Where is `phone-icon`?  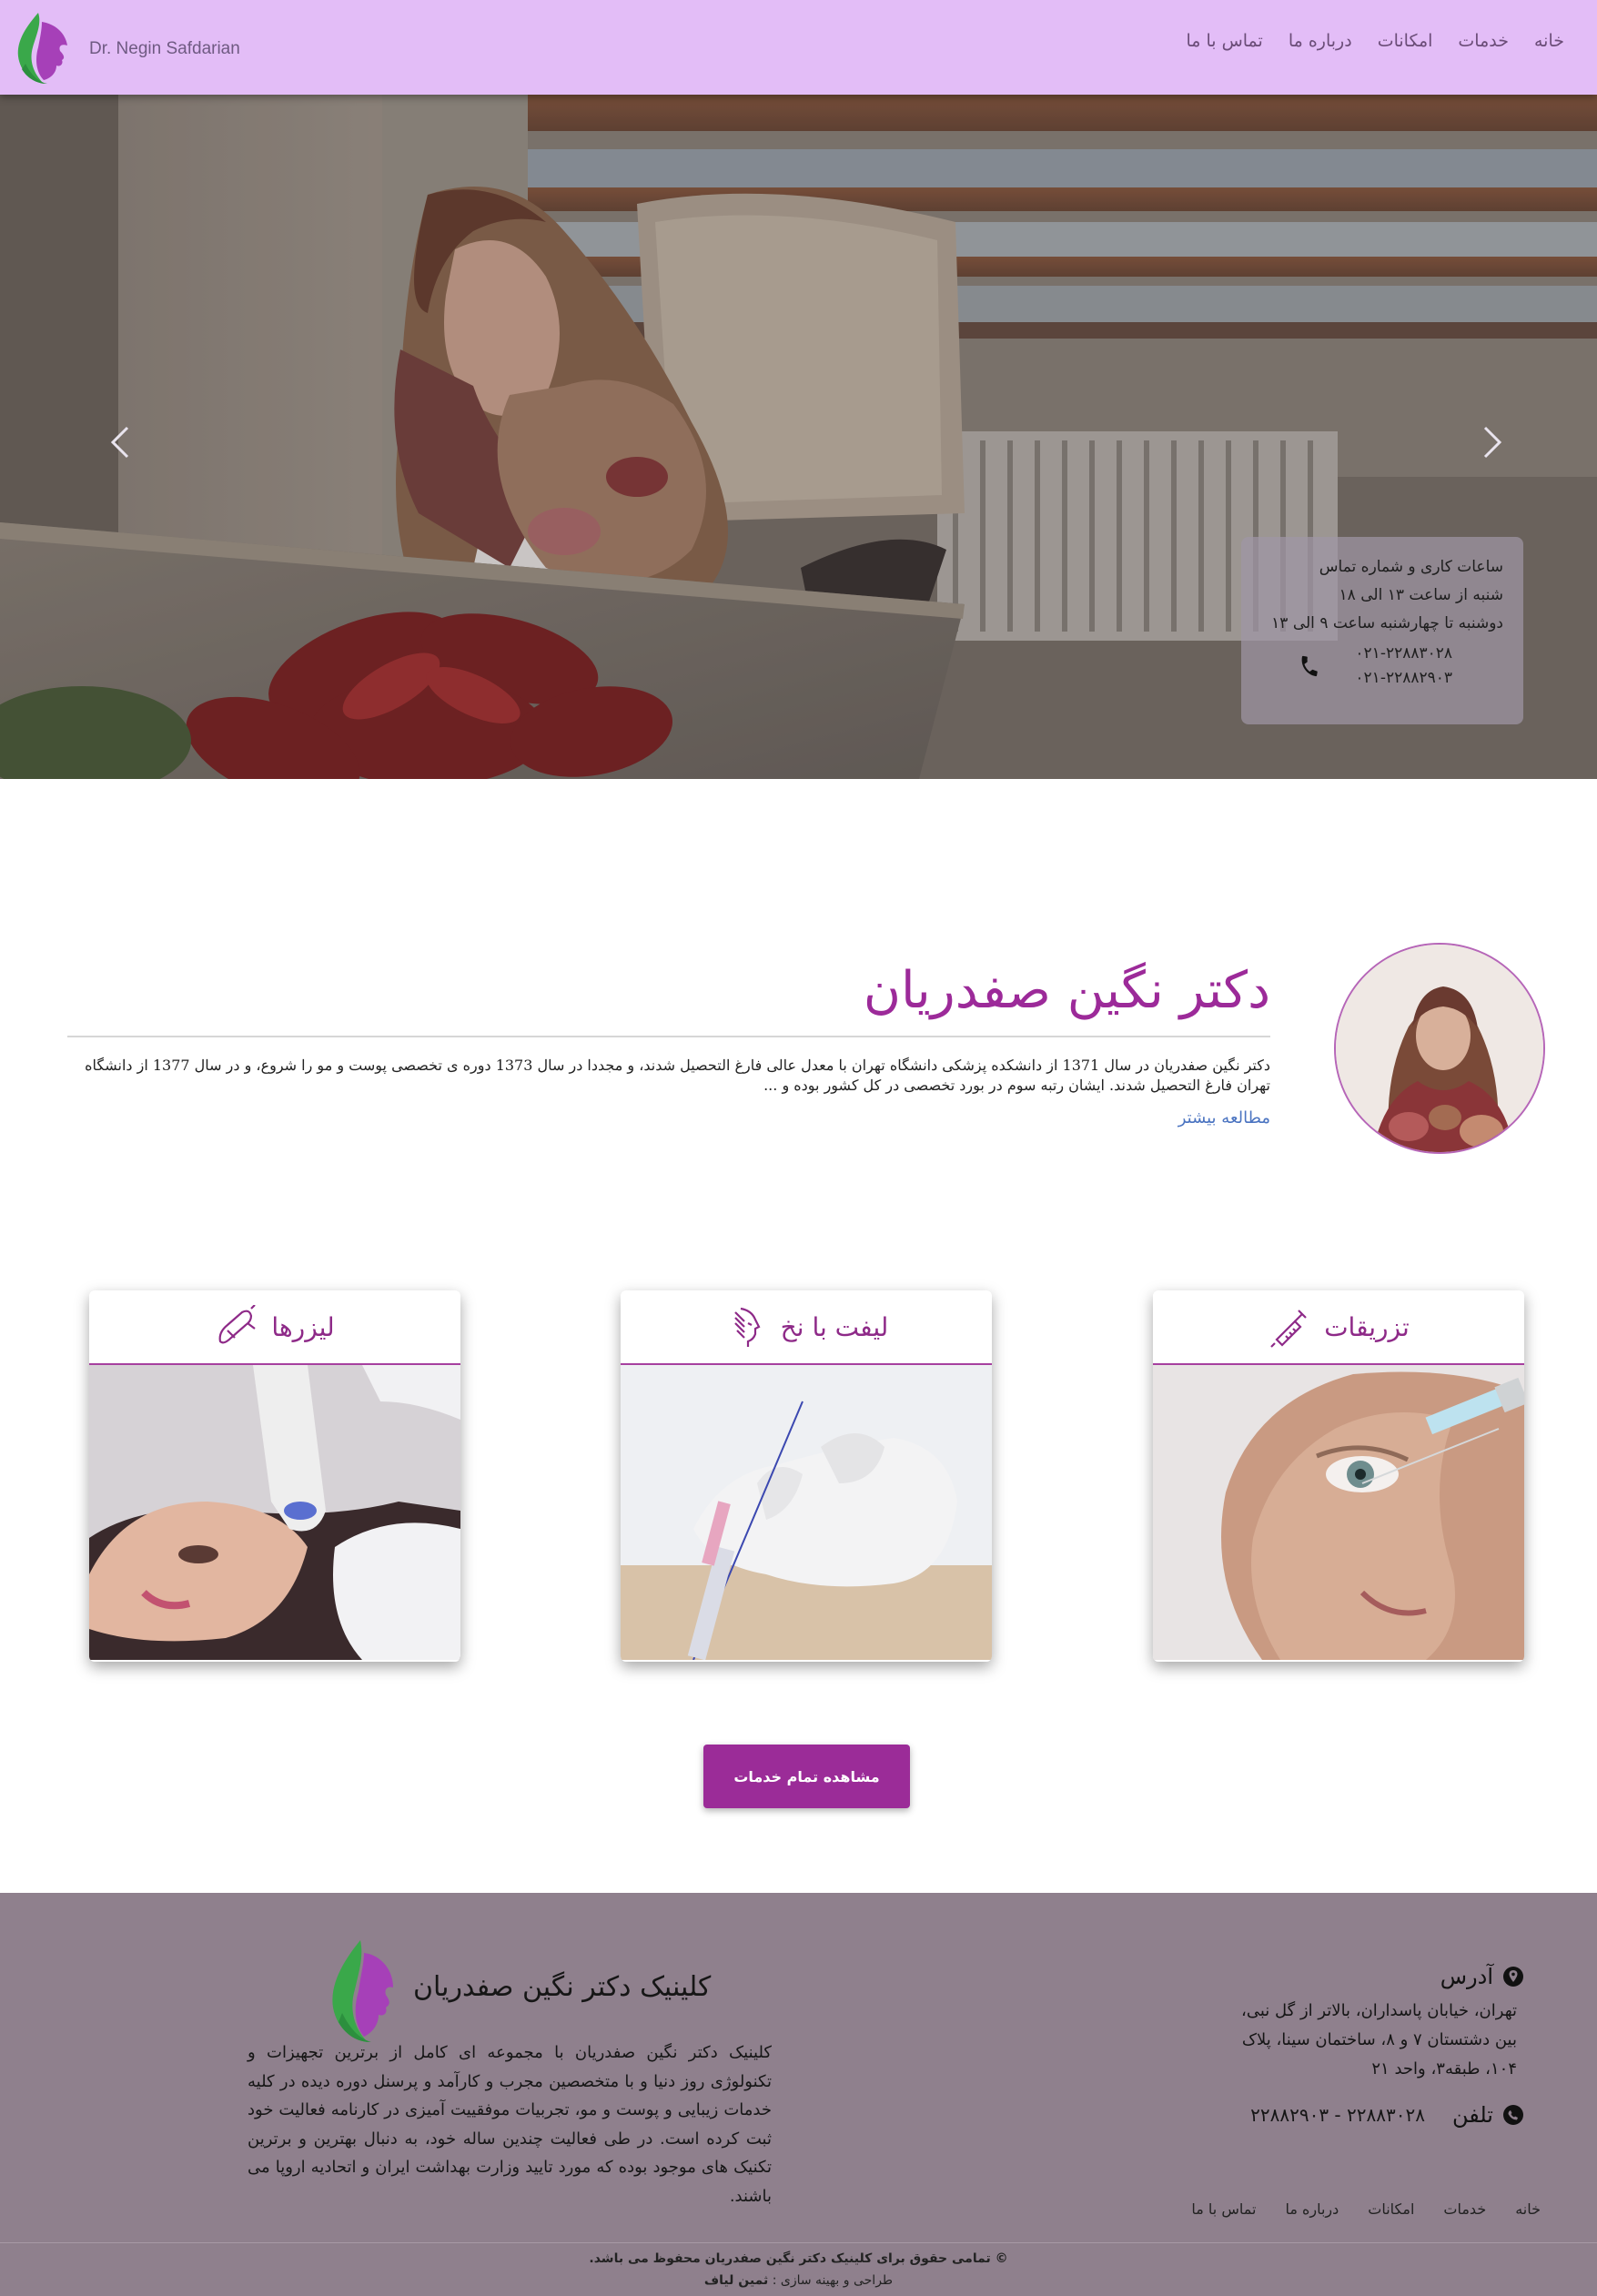
phone-icon is located at coordinates (1309, 666).